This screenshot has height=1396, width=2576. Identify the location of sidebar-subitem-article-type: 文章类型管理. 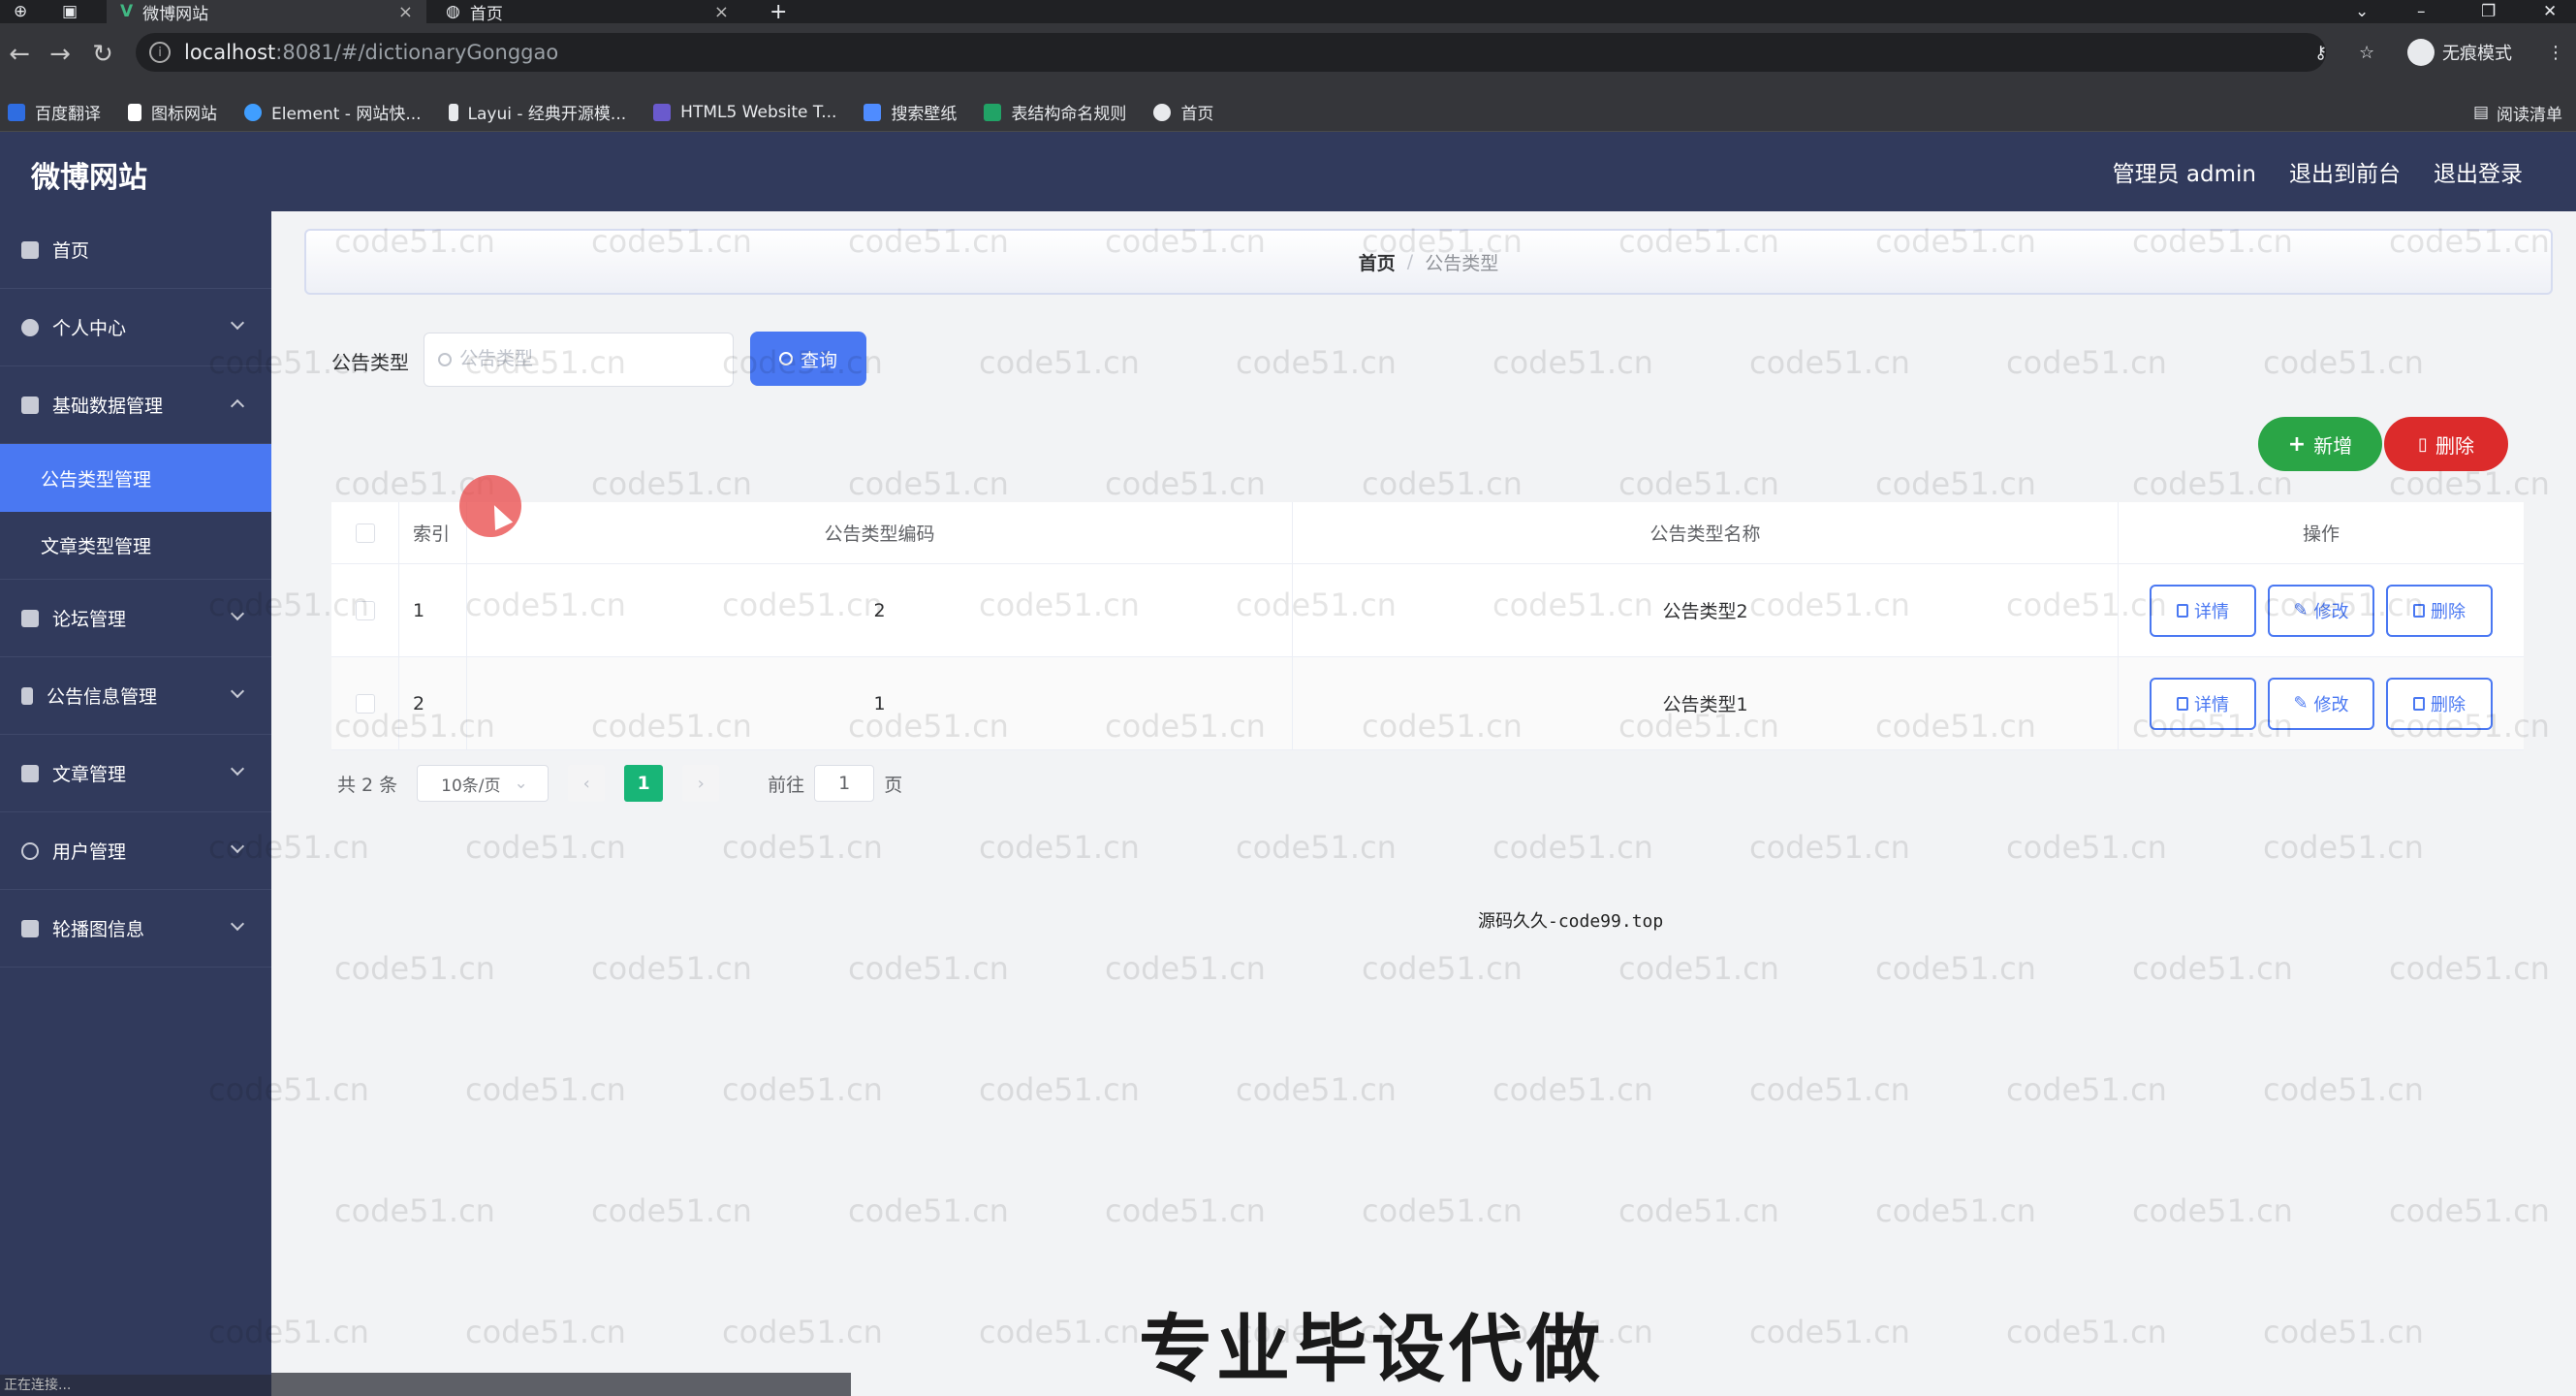
(135, 546).